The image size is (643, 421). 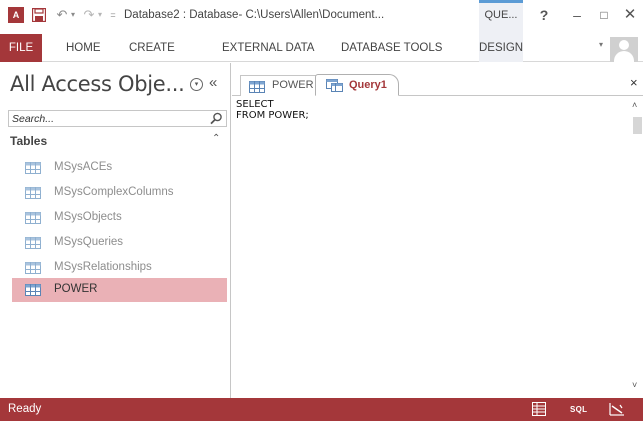 What do you see at coordinates (29, 141) in the screenshot?
I see `group-label: Tables` at bounding box center [29, 141].